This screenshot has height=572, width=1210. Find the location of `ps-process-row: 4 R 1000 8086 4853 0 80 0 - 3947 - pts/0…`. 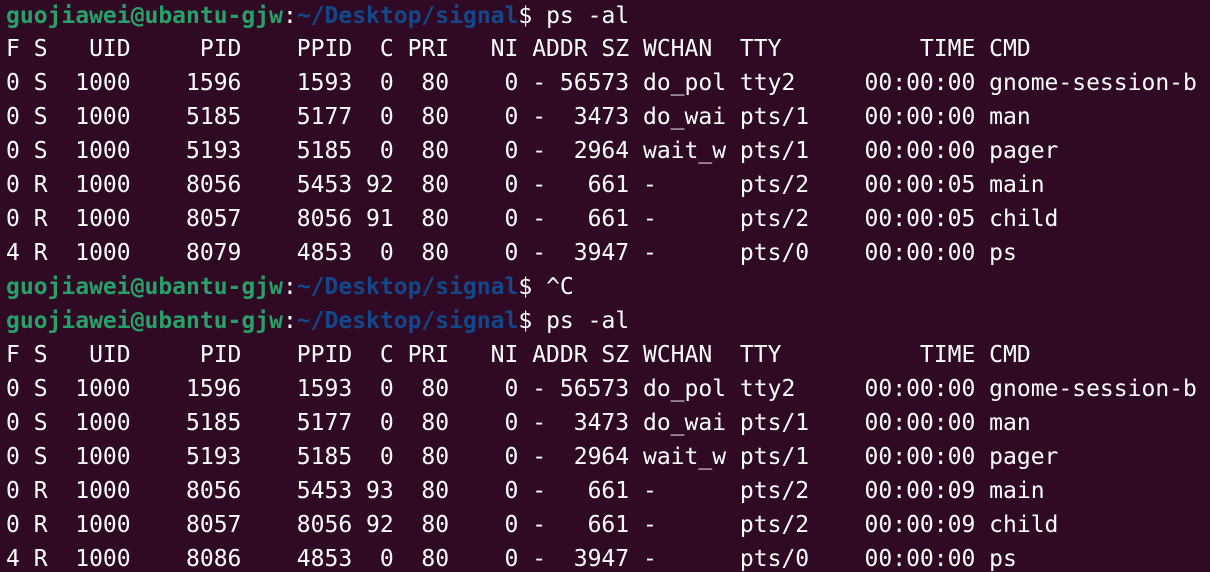

ps-process-row: 4 R 1000 8086 4853 0 80 0 - 3947 - pts/0… is located at coordinates (511, 559).